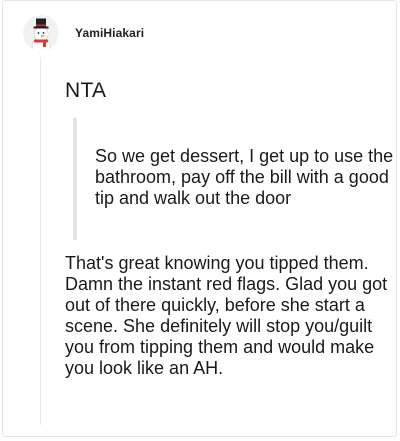 This screenshot has width=400, height=441. I want to click on quote-bar, so click(75, 179).